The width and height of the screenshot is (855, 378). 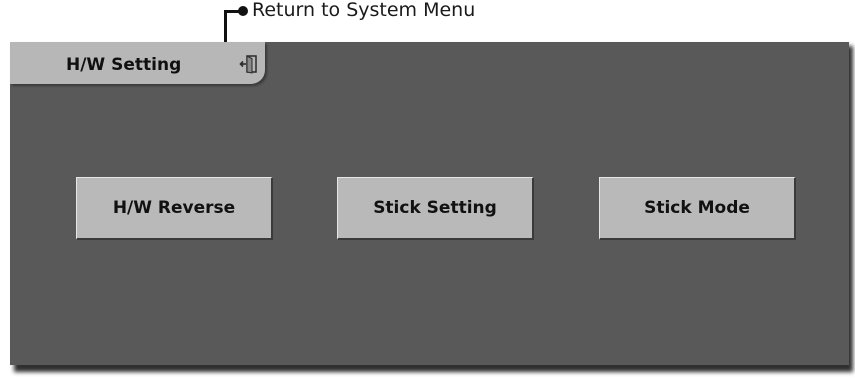 I want to click on title-tab: H/W Setting, so click(x=137, y=63).